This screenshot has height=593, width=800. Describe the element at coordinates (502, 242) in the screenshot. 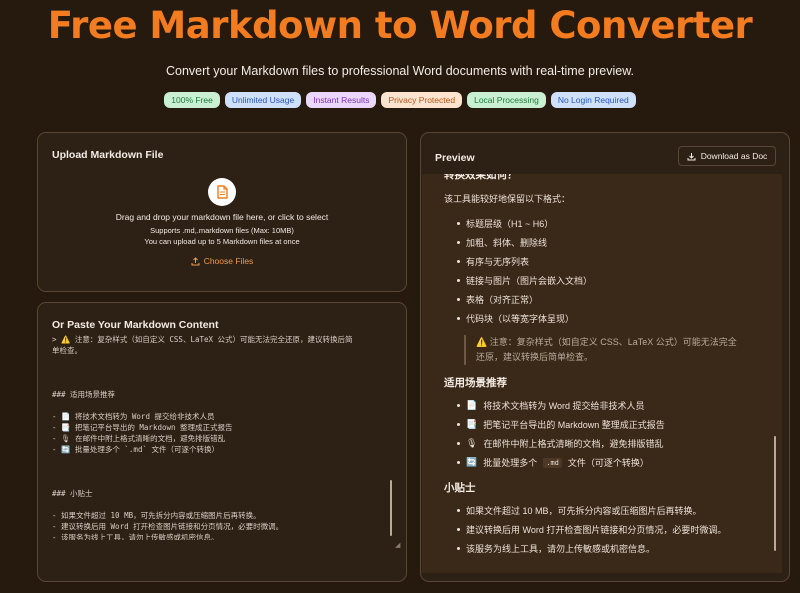

I see `list-item: 加粗、斜体、删除线` at that location.